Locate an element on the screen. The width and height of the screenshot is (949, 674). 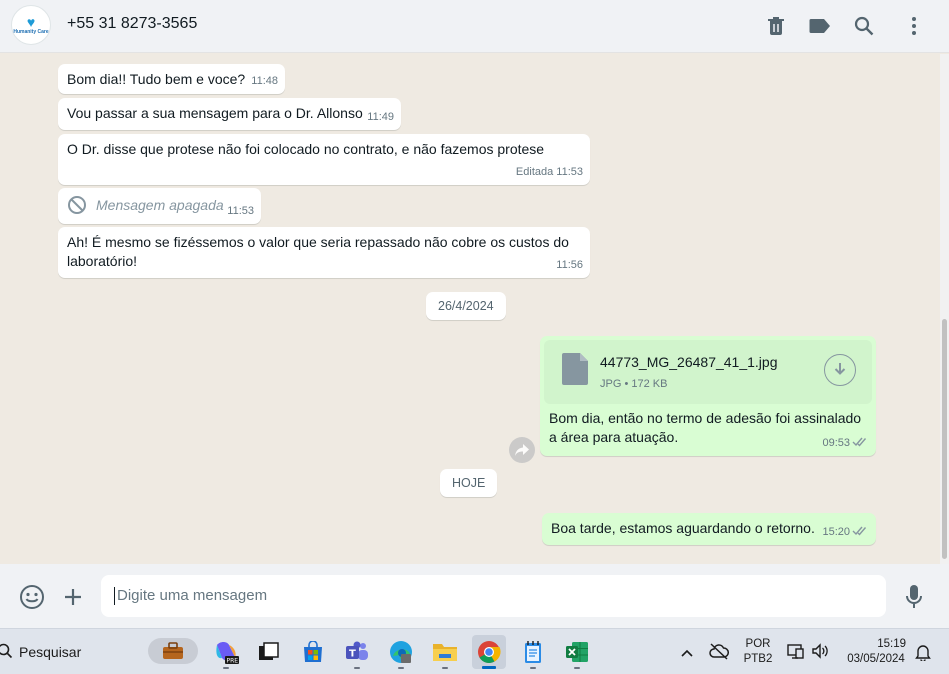
message-time: 11:56 is located at coordinates (569, 265).